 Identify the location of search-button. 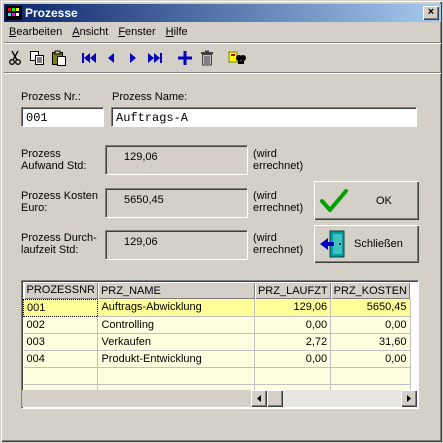
(237, 58).